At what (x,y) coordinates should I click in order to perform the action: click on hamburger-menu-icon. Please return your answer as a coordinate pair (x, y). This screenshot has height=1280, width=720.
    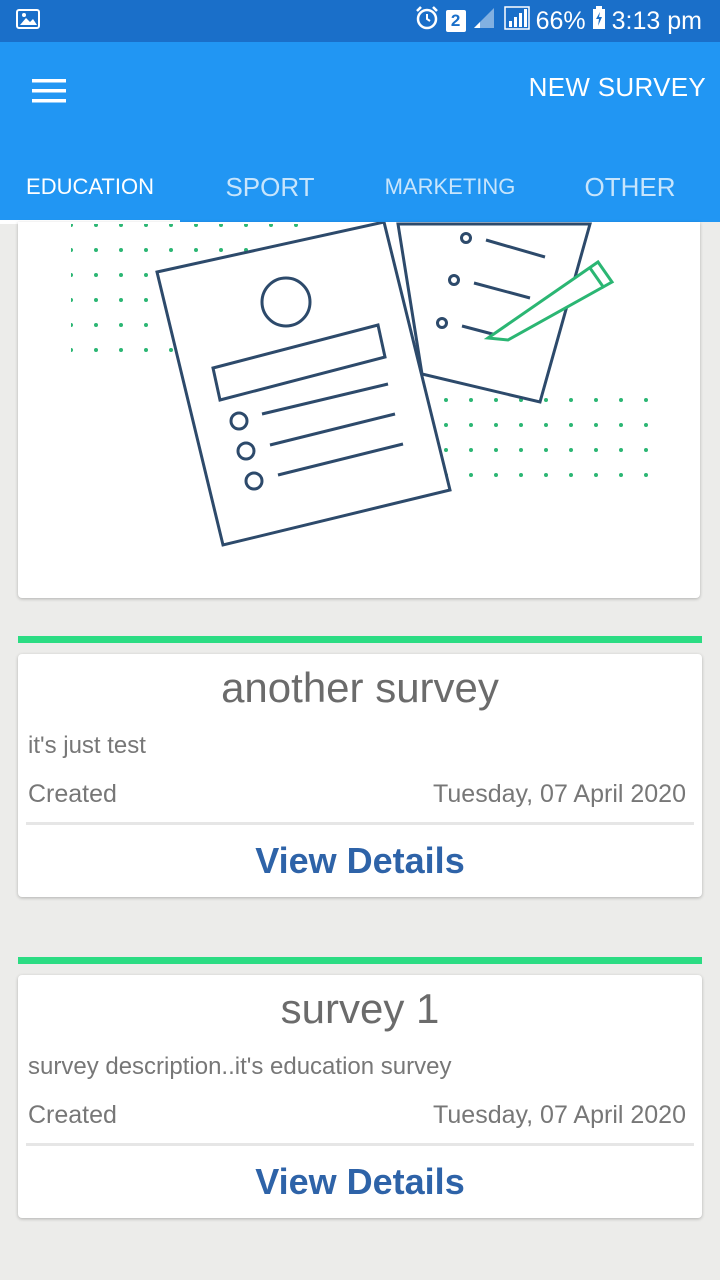
    Looking at the image, I should click on (49, 91).